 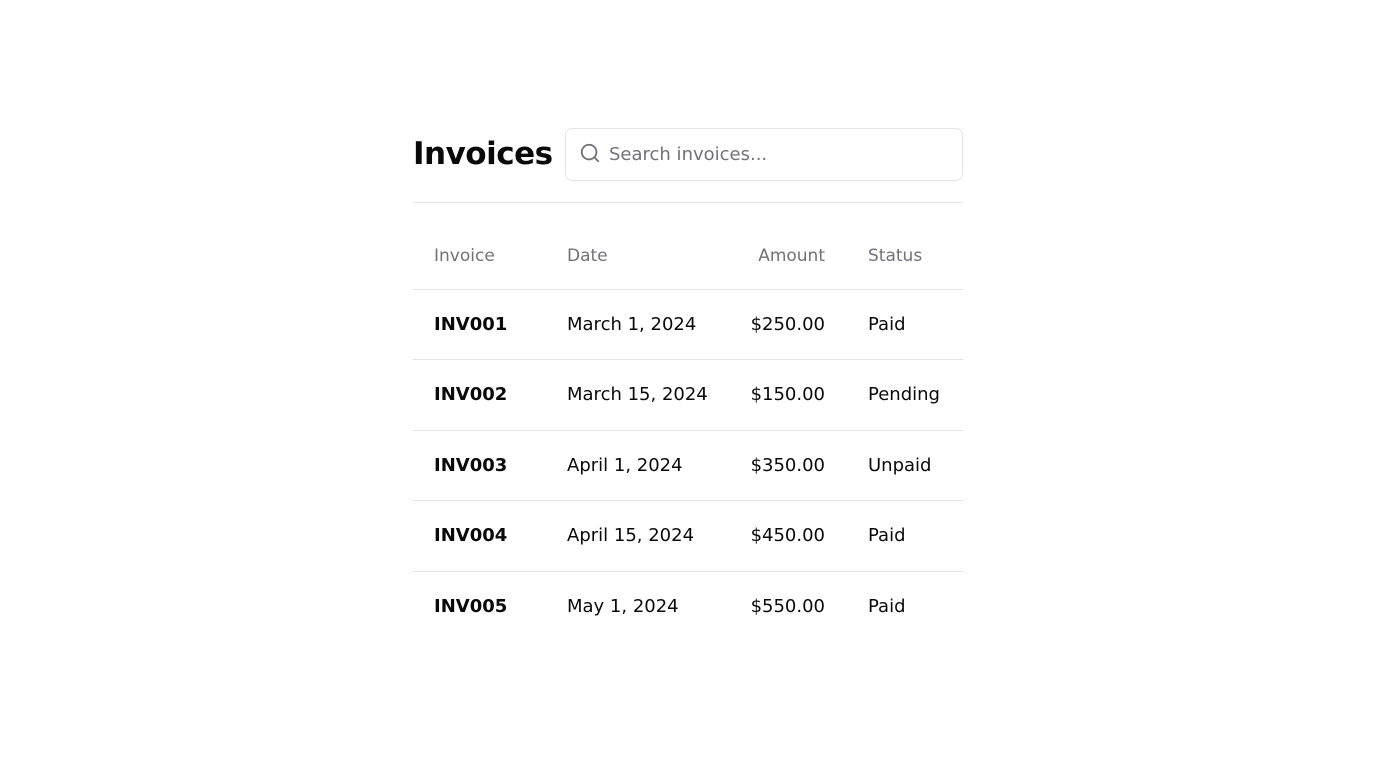 What do you see at coordinates (587, 255) in the screenshot?
I see `column-header-date: Date` at bounding box center [587, 255].